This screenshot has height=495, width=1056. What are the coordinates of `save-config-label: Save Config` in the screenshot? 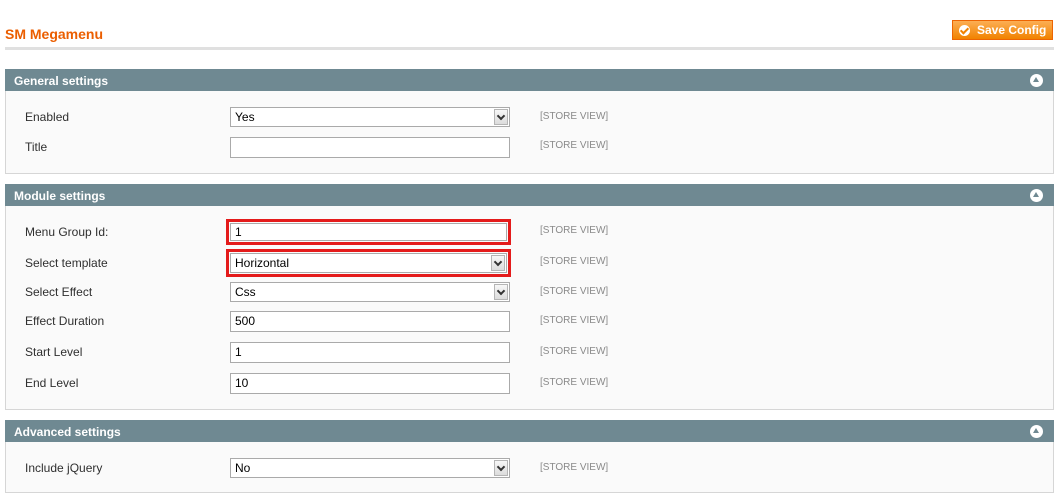 It's located at (1012, 30).